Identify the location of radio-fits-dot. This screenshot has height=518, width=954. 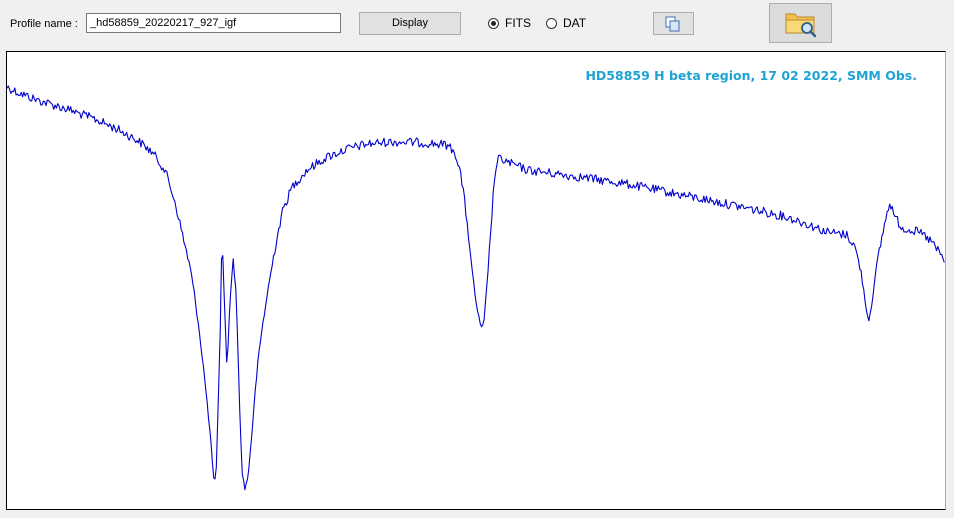
(493, 23).